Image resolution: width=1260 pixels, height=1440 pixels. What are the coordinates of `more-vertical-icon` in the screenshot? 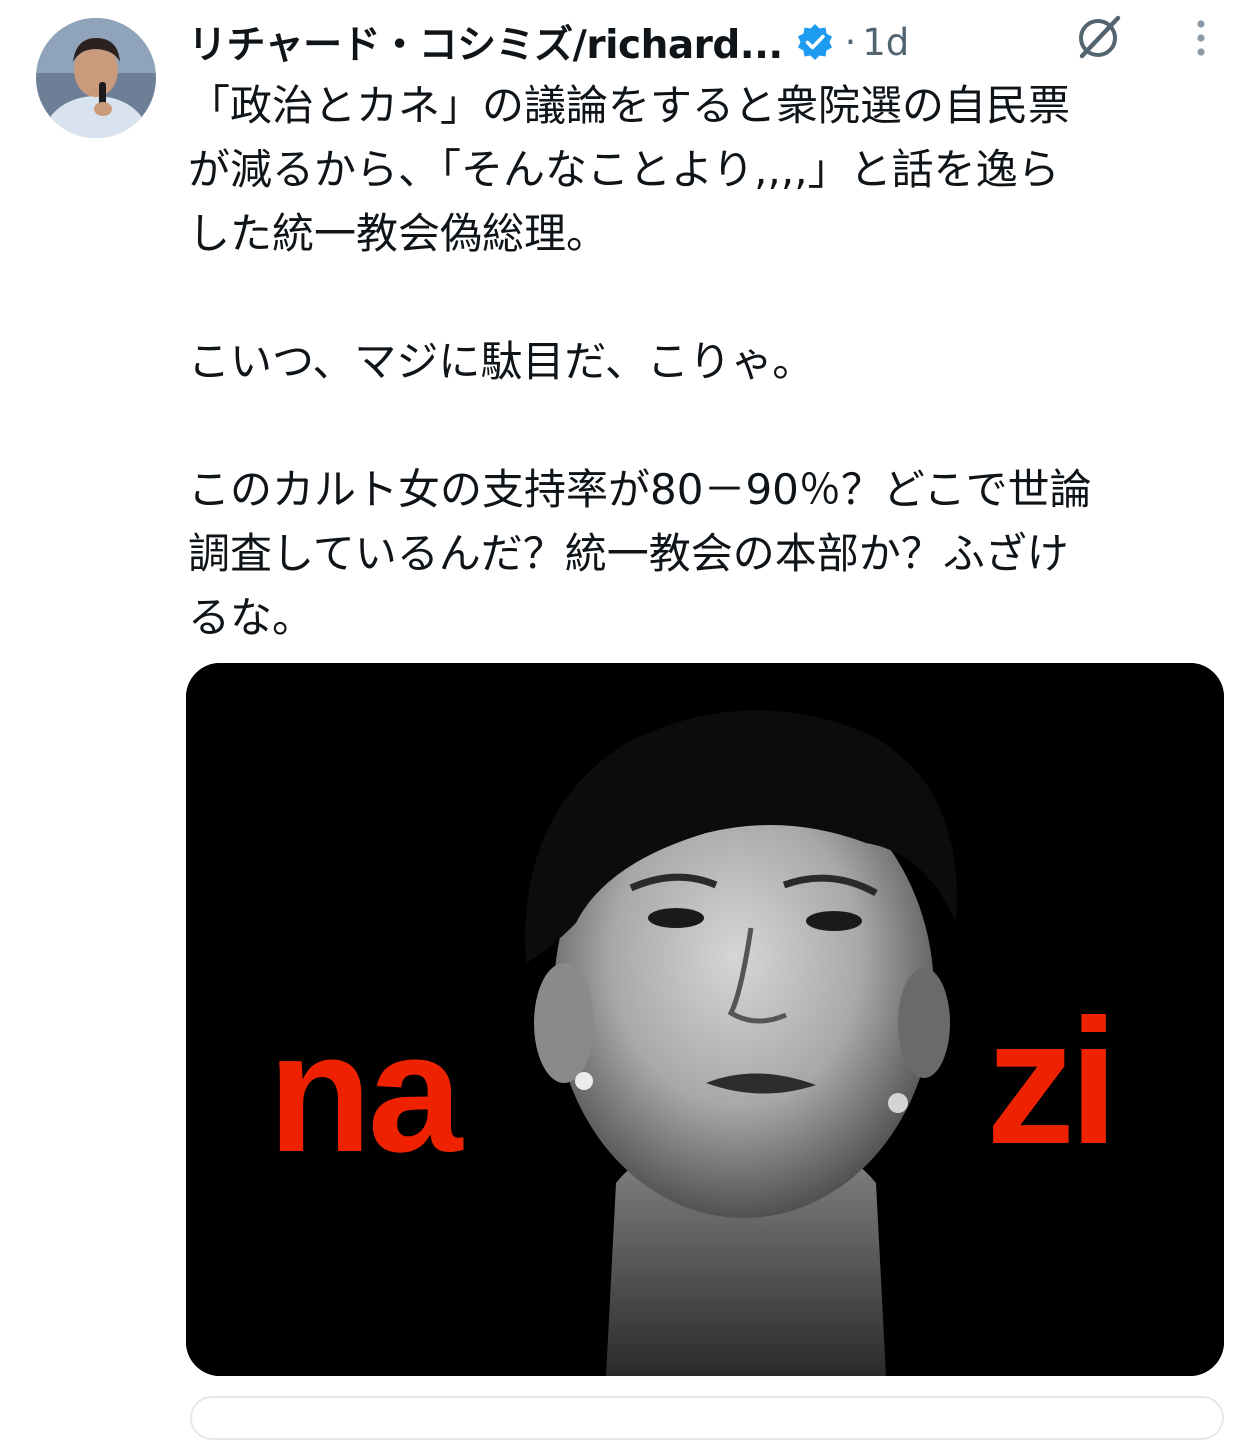 It's located at (1201, 38).